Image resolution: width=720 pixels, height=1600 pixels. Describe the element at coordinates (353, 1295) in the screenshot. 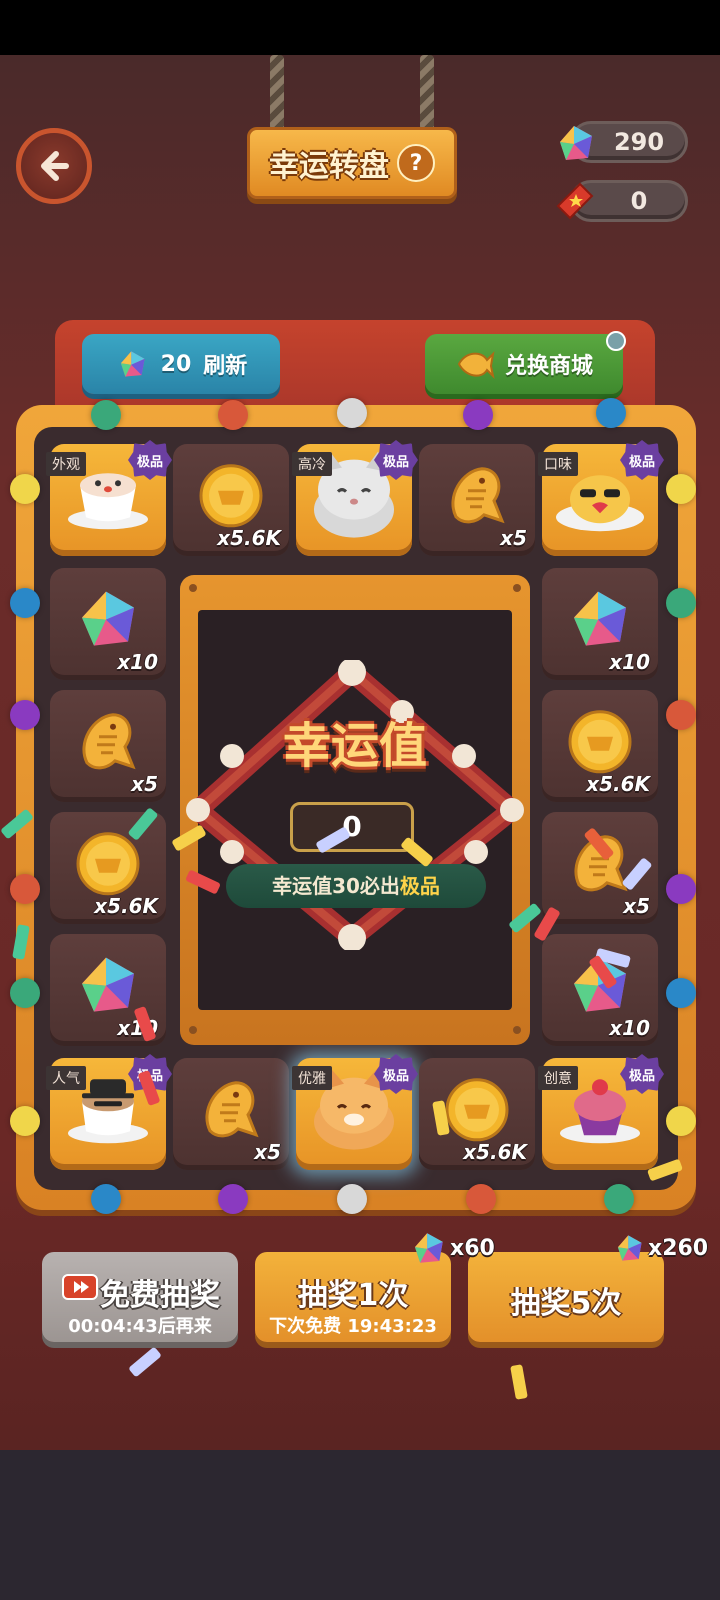

I see `draw-once-label: 抽奖1次` at that location.